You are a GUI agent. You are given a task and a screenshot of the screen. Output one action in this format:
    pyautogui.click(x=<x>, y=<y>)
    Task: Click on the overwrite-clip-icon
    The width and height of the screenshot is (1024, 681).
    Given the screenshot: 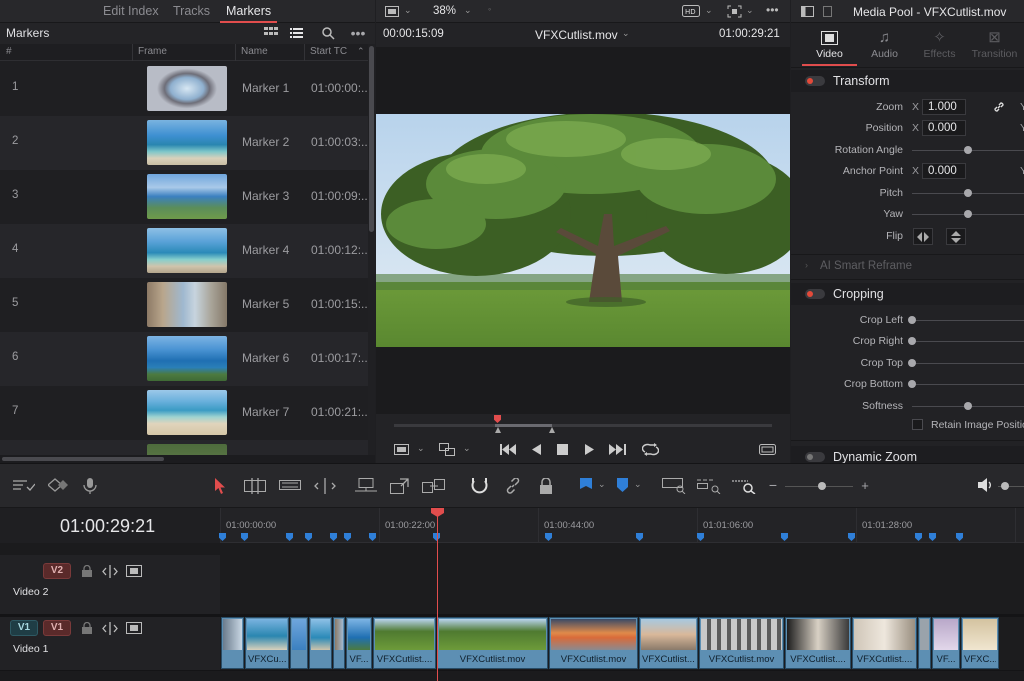 What is the action you would take?
    pyautogui.click(x=399, y=486)
    